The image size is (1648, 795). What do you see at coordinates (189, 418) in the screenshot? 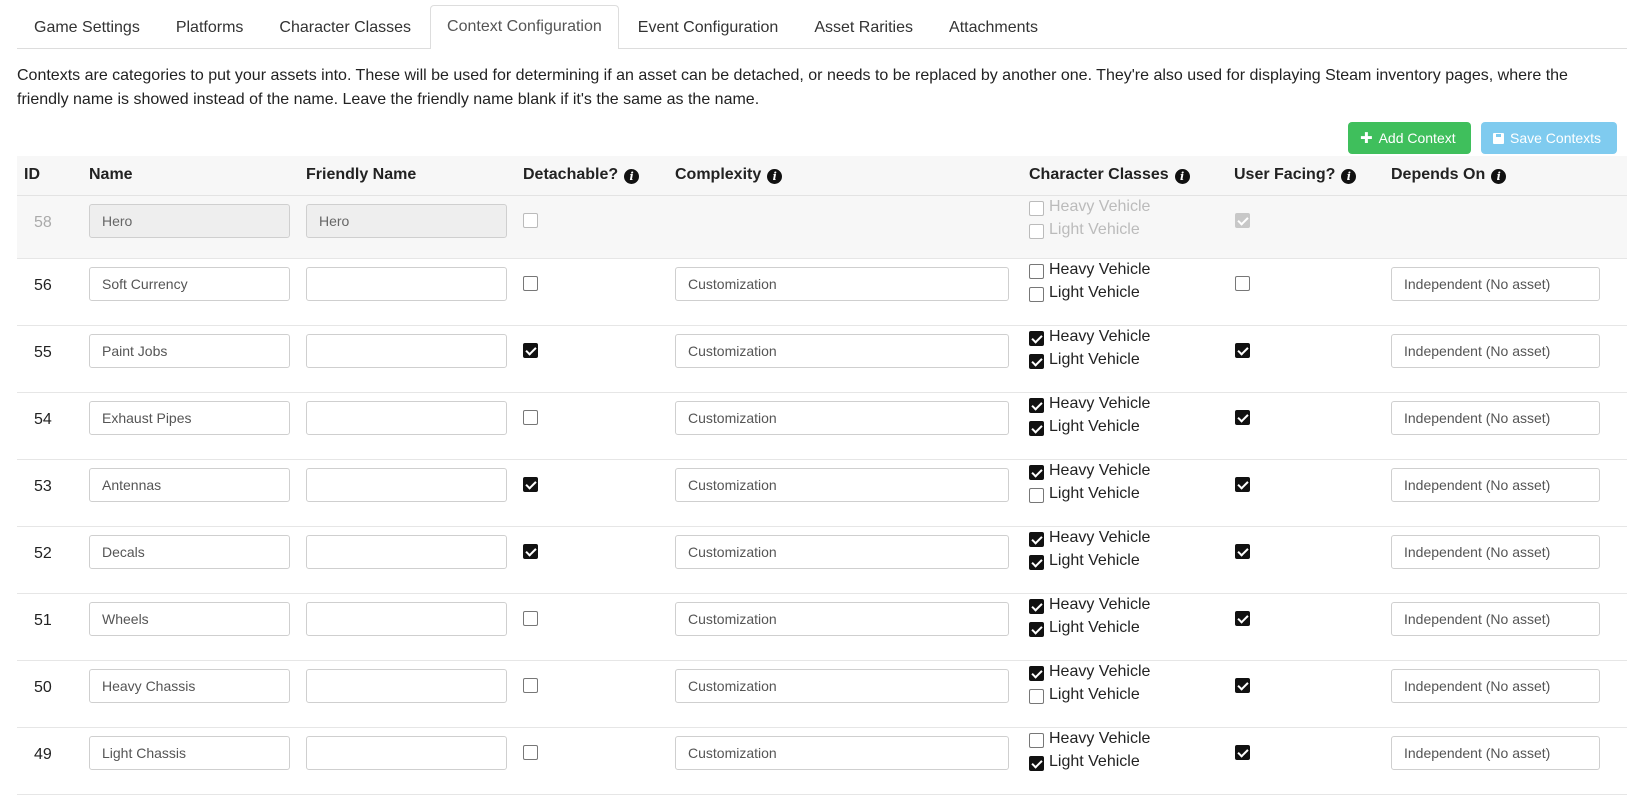
I see `name-input: Exhaust Pipes` at bounding box center [189, 418].